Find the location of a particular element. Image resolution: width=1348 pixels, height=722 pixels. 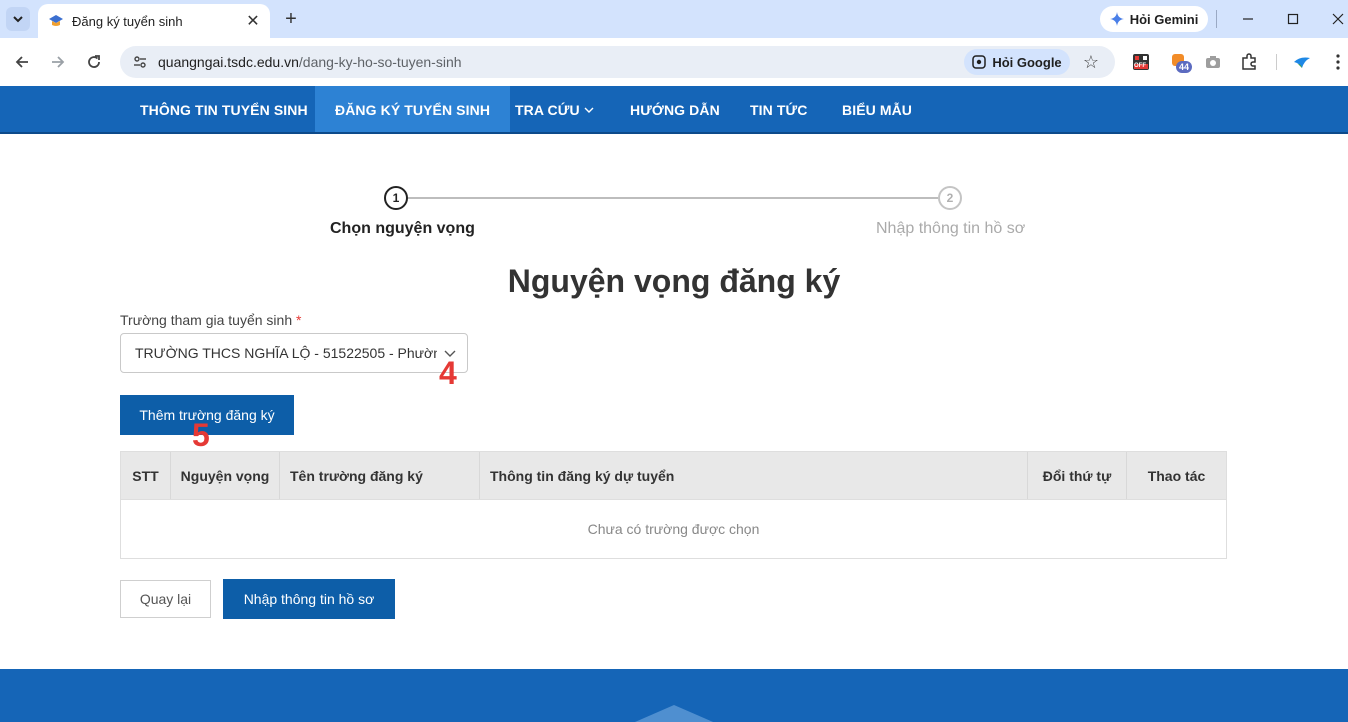

extensions-puzzle-icon is located at coordinates (1249, 62).